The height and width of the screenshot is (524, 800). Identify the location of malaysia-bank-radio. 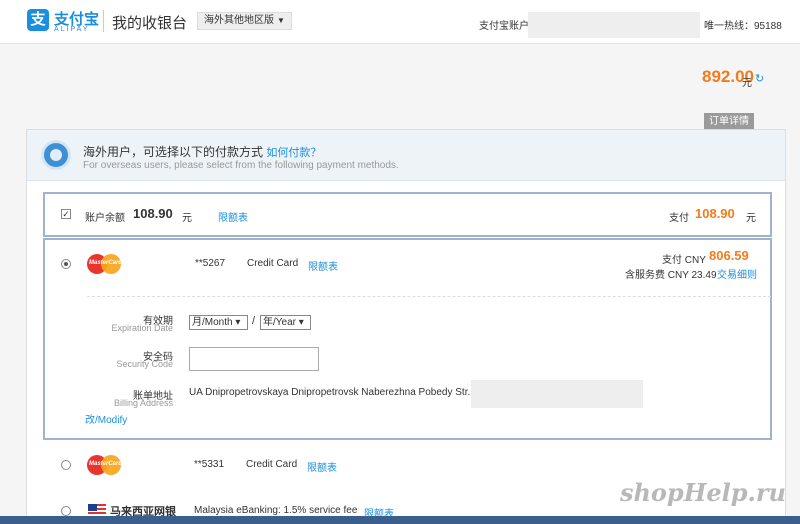
(66, 511).